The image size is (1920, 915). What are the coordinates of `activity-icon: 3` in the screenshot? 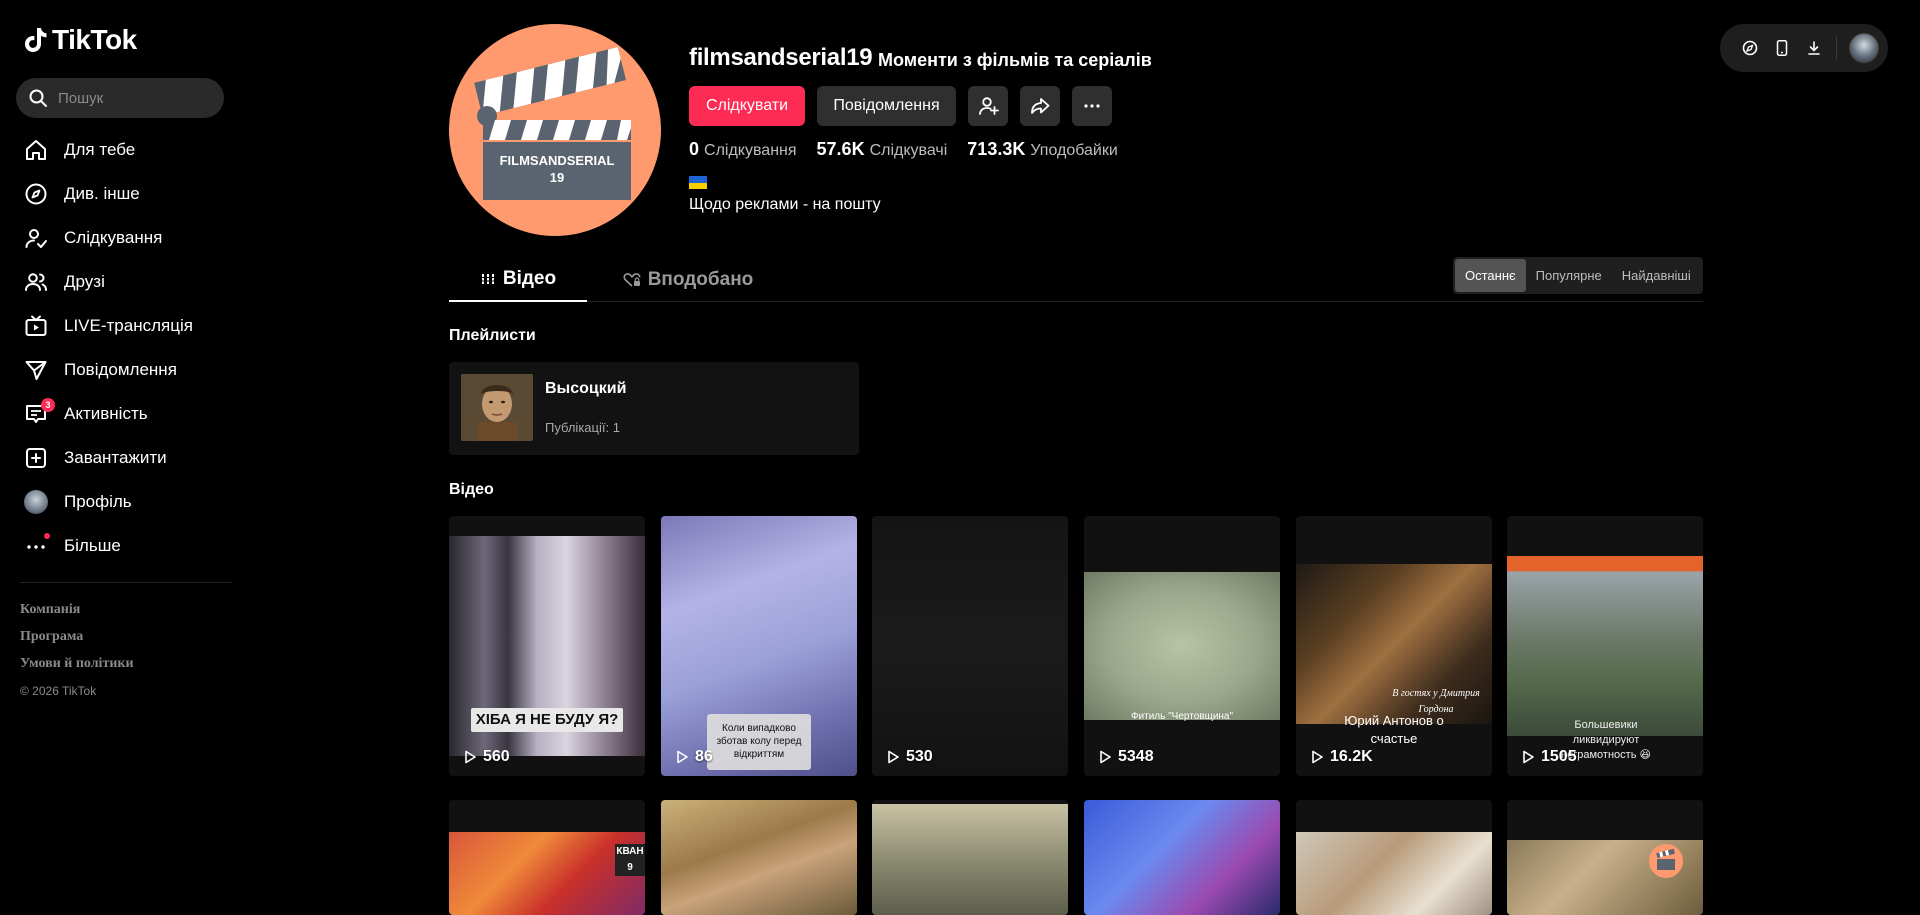 It's located at (39, 412).